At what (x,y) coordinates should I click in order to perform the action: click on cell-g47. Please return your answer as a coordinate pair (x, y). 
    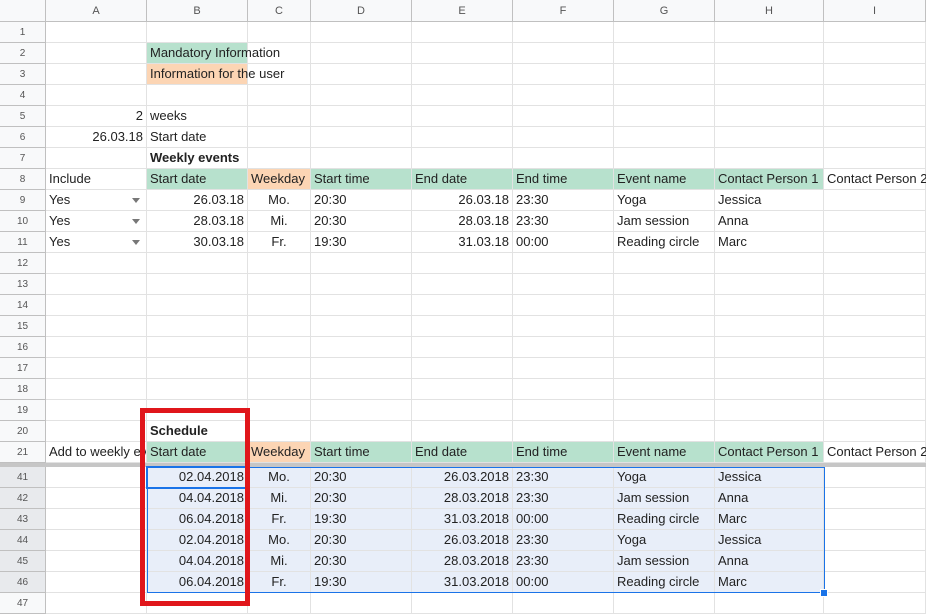
    Looking at the image, I should click on (664, 603).